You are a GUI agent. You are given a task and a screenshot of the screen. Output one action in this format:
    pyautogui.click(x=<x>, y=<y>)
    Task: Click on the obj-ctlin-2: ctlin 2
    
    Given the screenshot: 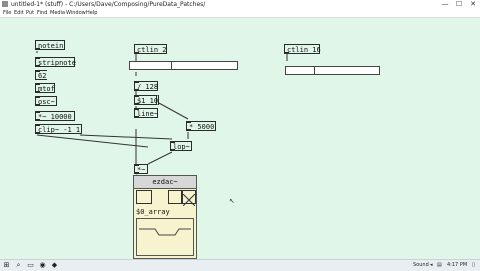 What is the action you would take?
    pyautogui.click(x=150, y=49)
    